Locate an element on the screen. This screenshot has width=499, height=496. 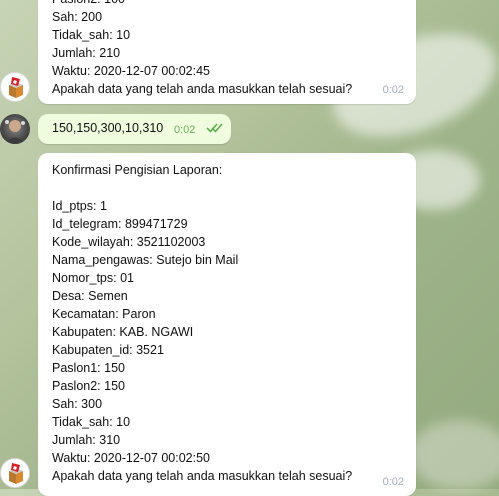
message-line: Kode_wilayah: 3521102003 is located at coordinates (129, 242).